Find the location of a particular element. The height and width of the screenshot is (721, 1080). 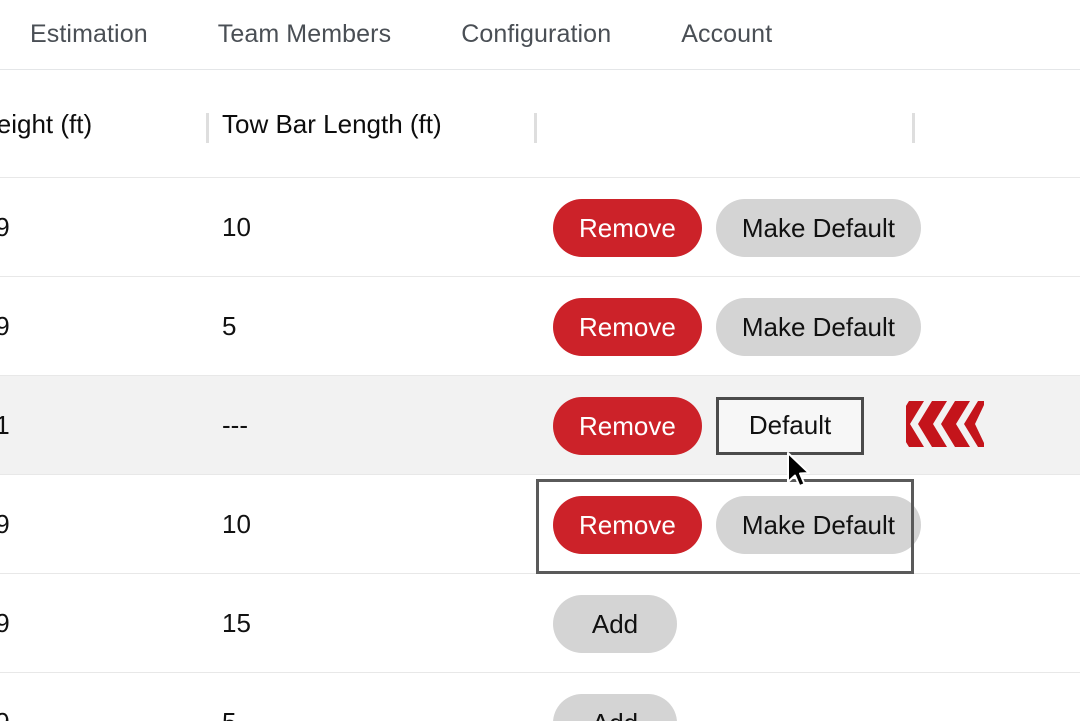

column-header-tow-bar-length: Tow Bar Length (ft) is located at coordinates (332, 124).